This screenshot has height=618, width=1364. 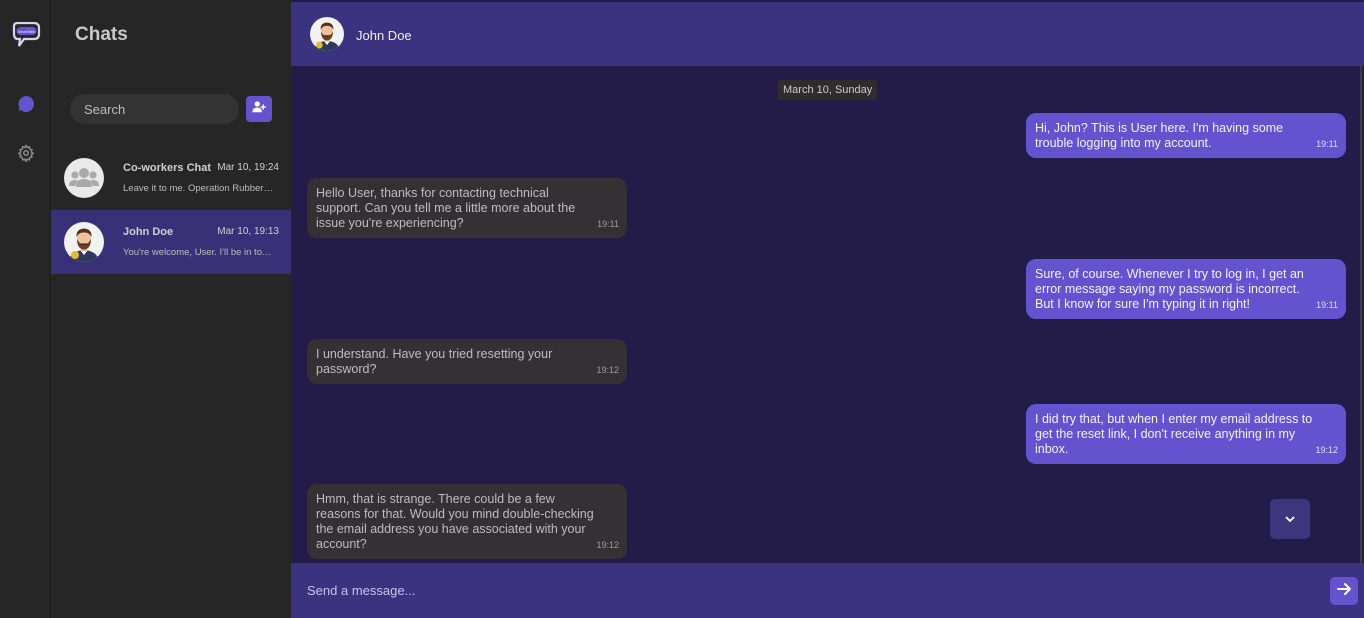 I want to click on arrow-right-icon, so click(x=1344, y=591).